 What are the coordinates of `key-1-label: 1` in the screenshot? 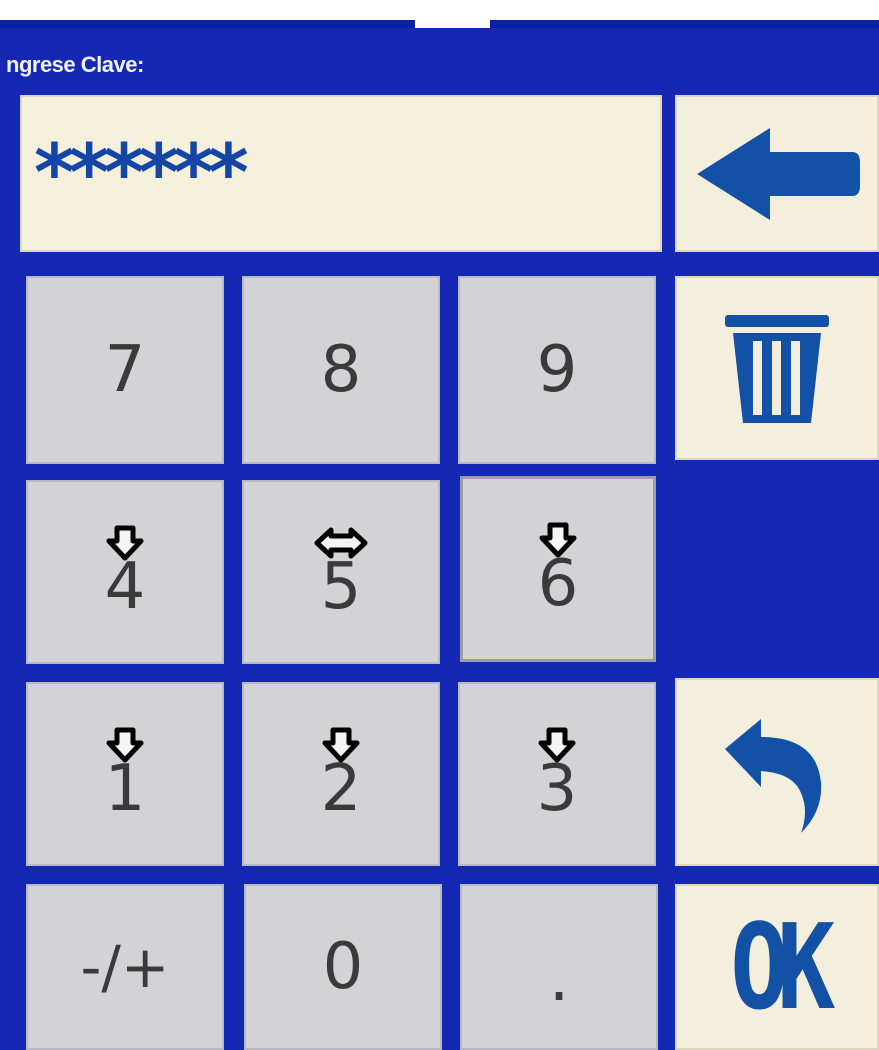 It's located at (125, 789).